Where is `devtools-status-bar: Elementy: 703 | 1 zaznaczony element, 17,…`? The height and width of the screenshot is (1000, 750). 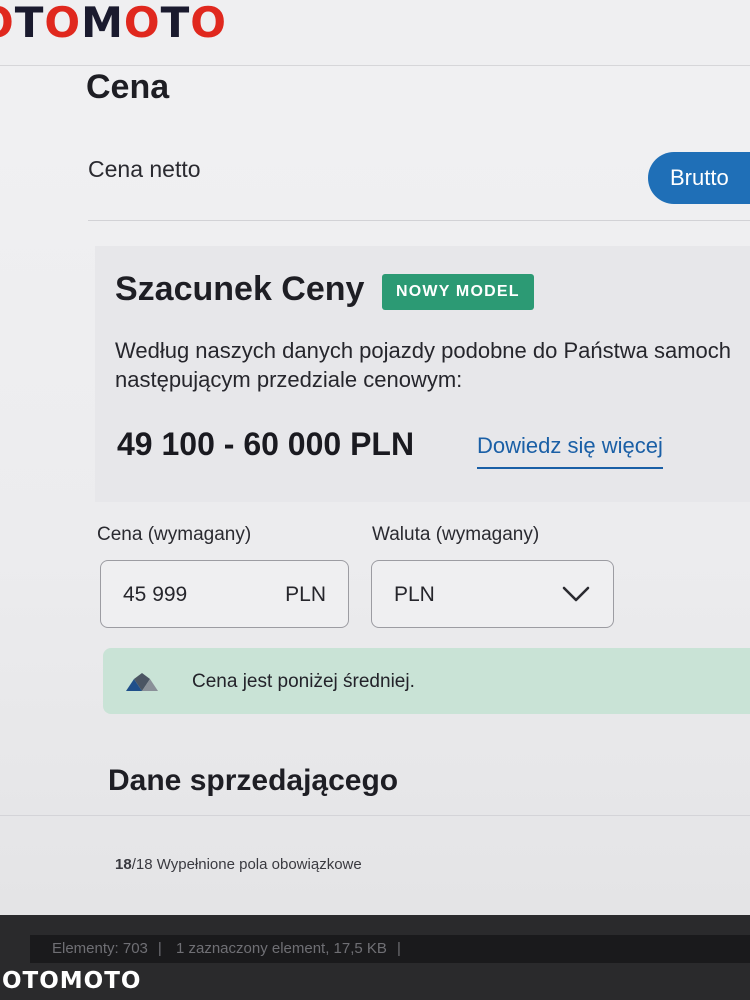
devtools-status-bar: Elementy: 703 | 1 zaznaczony element, 17,… is located at coordinates (390, 949).